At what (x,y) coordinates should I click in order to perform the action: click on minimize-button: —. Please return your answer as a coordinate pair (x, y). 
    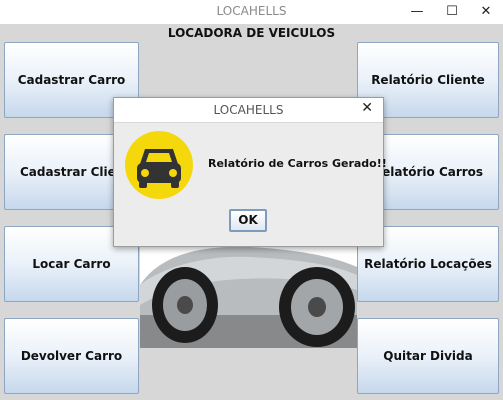
    Looking at the image, I should click on (417, 12).